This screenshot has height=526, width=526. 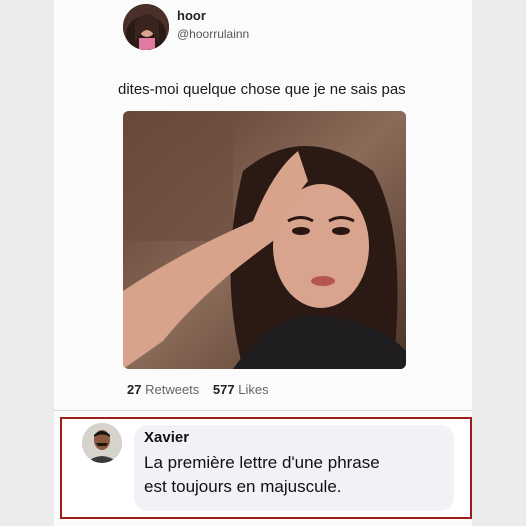 I want to click on author-avatar-image, so click(x=146, y=27).